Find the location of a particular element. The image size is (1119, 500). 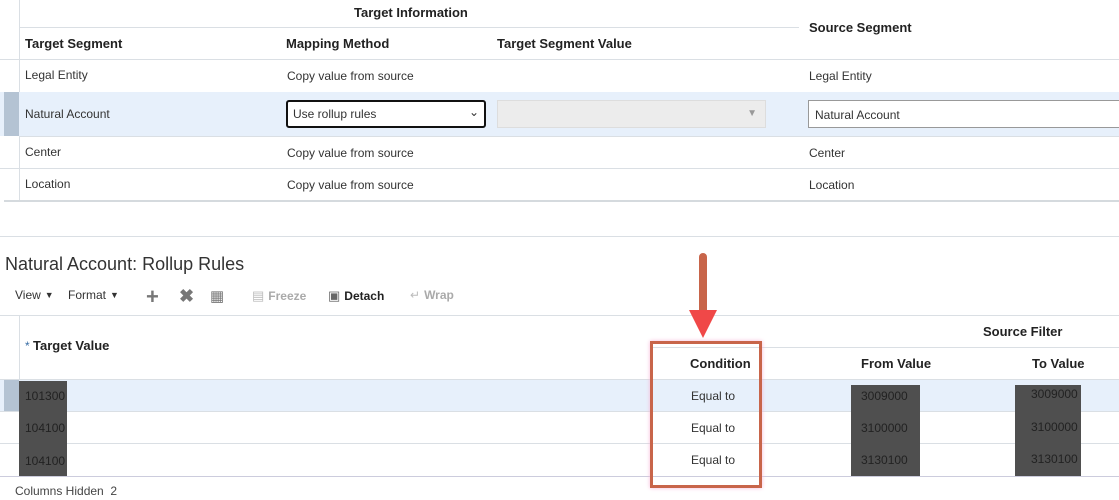

source-segment: Center is located at coordinates (827, 153).